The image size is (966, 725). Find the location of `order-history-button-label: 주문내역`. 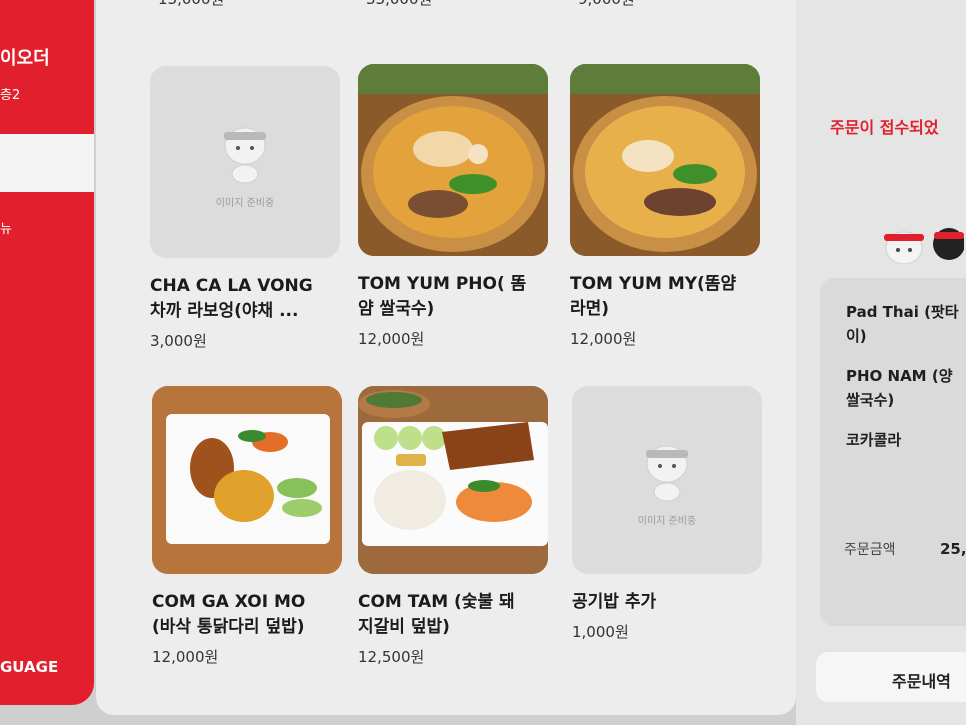

order-history-button-label: 주문내역 is located at coordinates (921, 680).